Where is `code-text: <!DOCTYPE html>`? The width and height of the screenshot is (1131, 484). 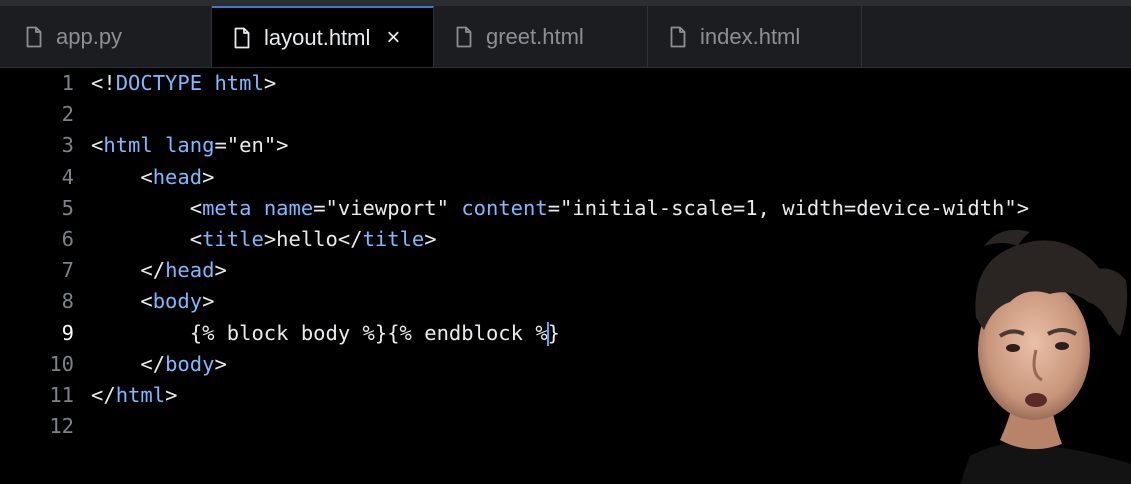
code-text: <!DOCTYPE html> is located at coordinates (184, 83).